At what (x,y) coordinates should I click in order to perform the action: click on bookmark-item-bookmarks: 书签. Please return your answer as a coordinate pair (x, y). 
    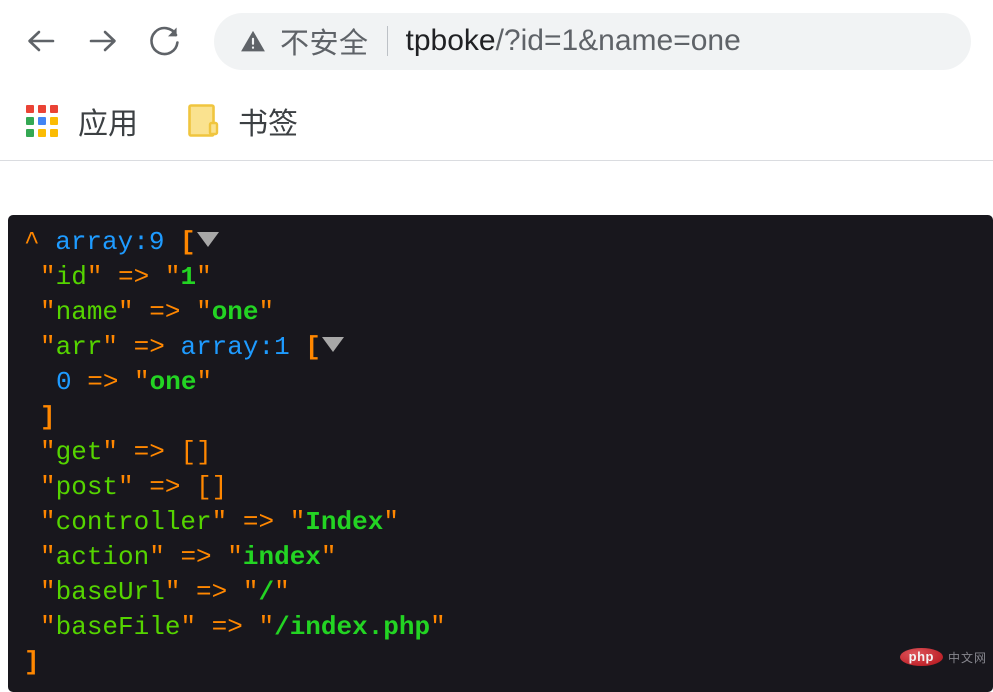
    Looking at the image, I should click on (243, 121).